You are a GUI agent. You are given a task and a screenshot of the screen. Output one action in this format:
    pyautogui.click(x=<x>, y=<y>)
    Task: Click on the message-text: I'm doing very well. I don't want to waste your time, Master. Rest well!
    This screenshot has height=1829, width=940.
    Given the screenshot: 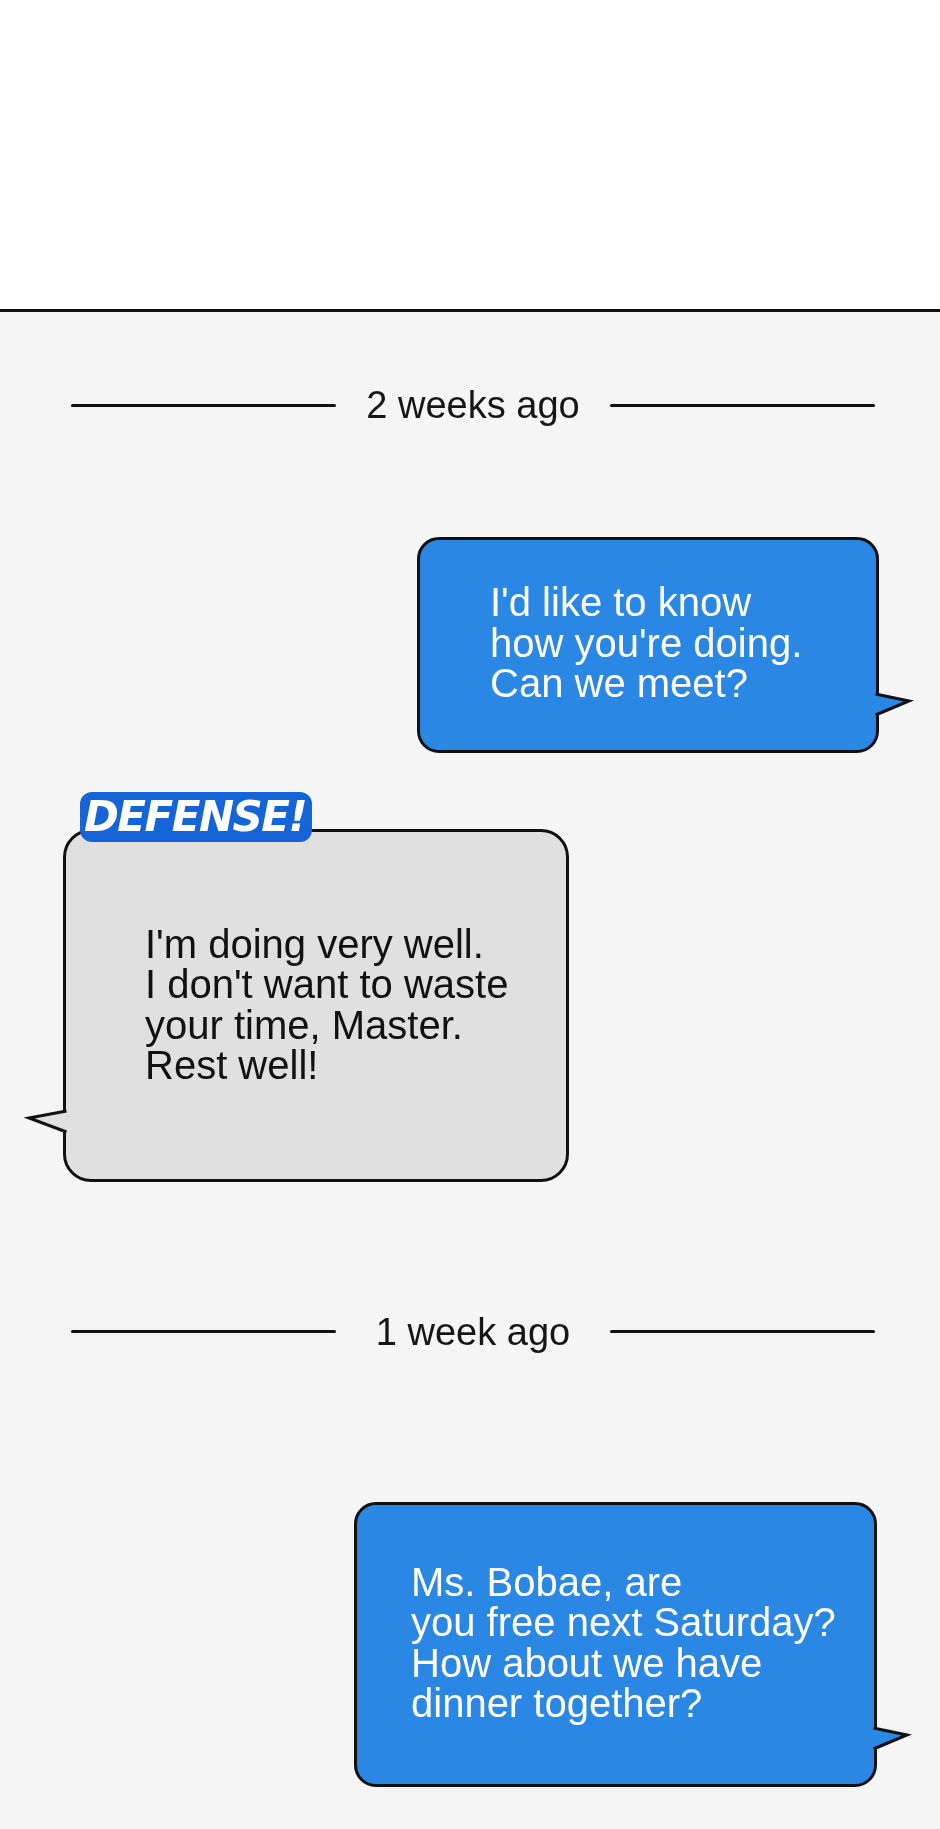 What is the action you would take?
    pyautogui.click(x=327, y=1004)
    